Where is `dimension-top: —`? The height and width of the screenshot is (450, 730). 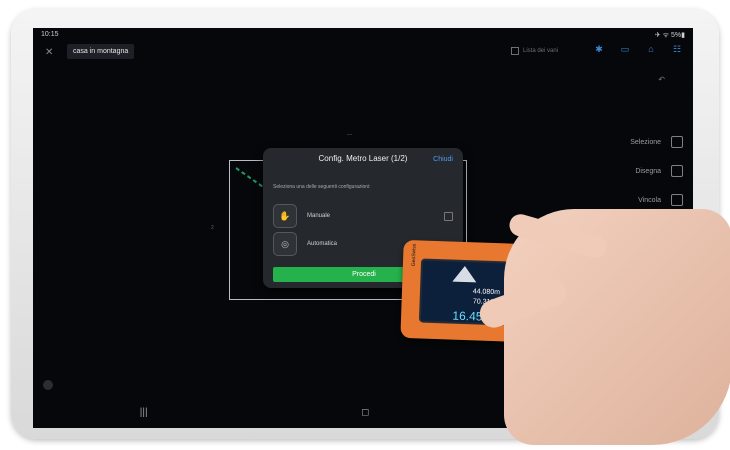
dimension-top: — is located at coordinates (349, 135).